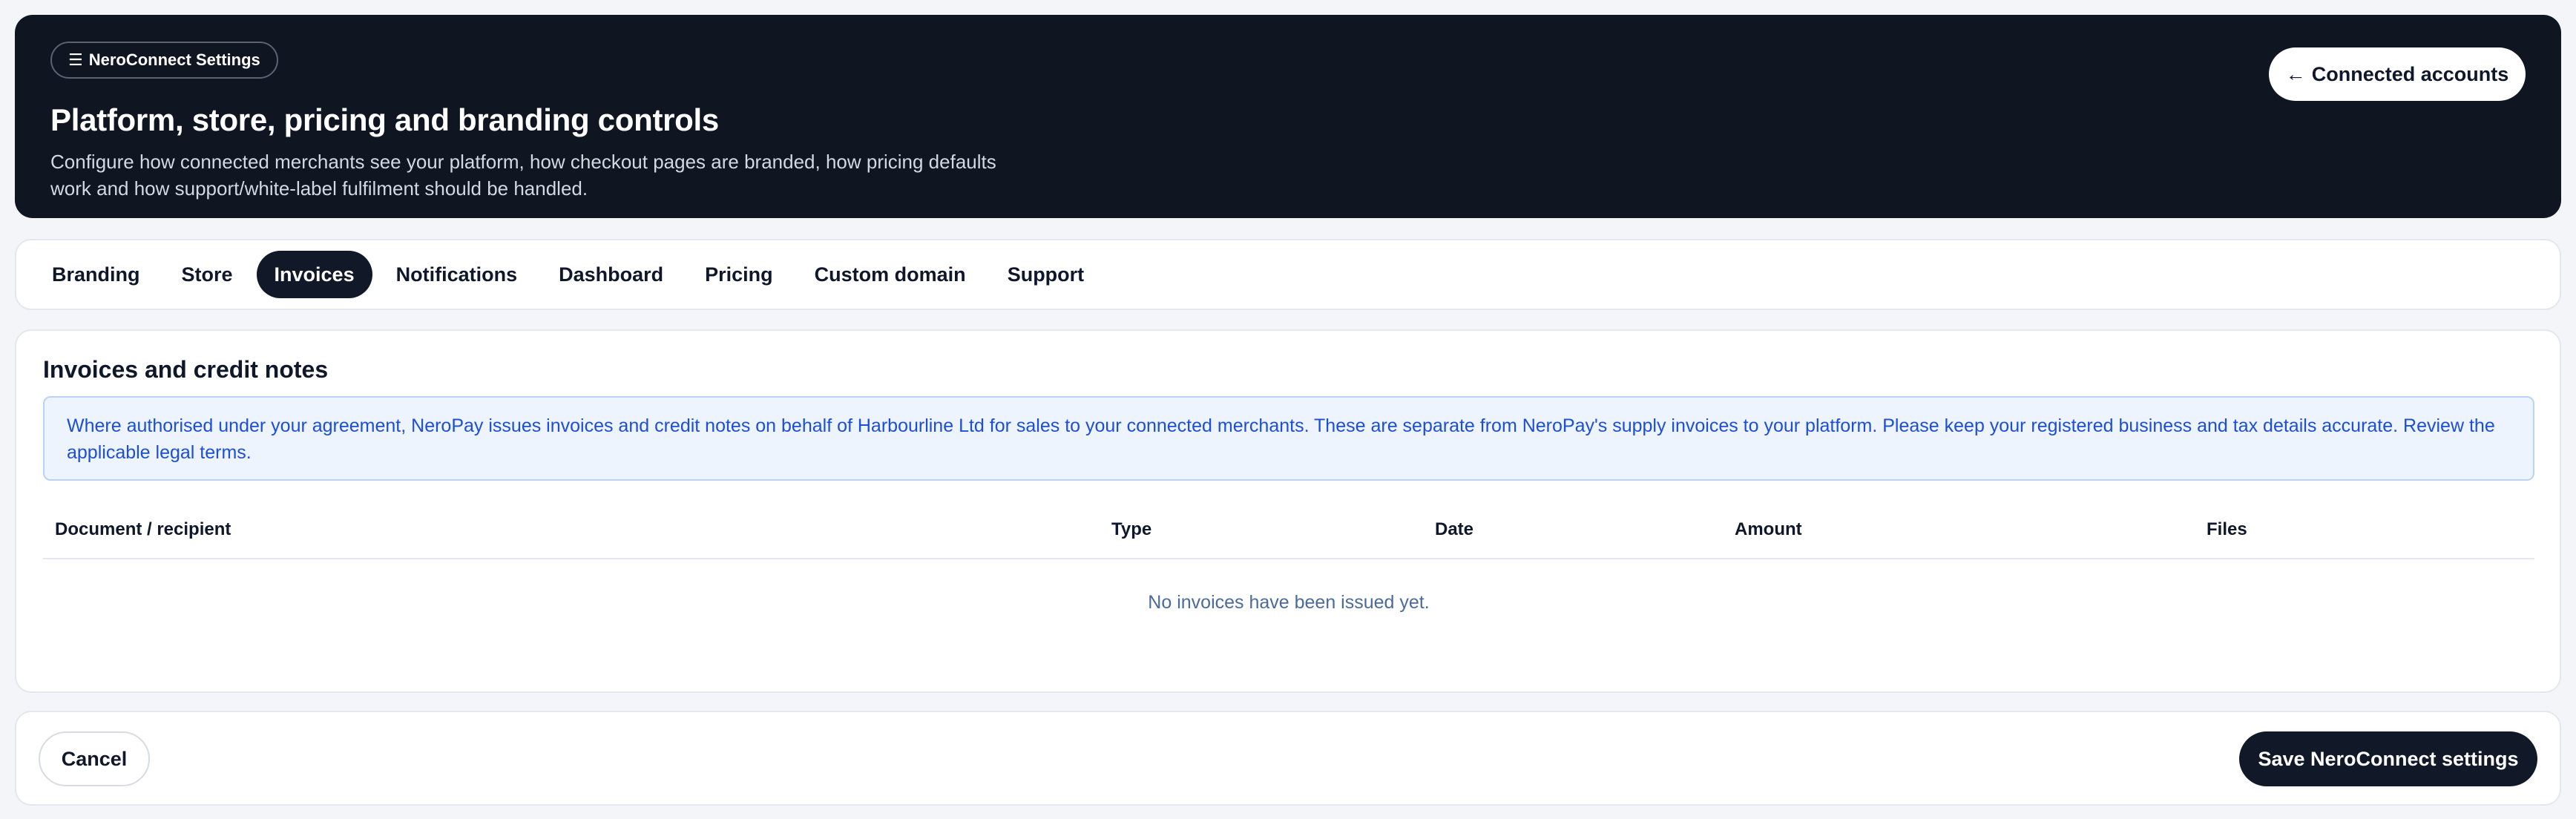  I want to click on connected-accounts-label: Connected accounts, so click(2410, 73).